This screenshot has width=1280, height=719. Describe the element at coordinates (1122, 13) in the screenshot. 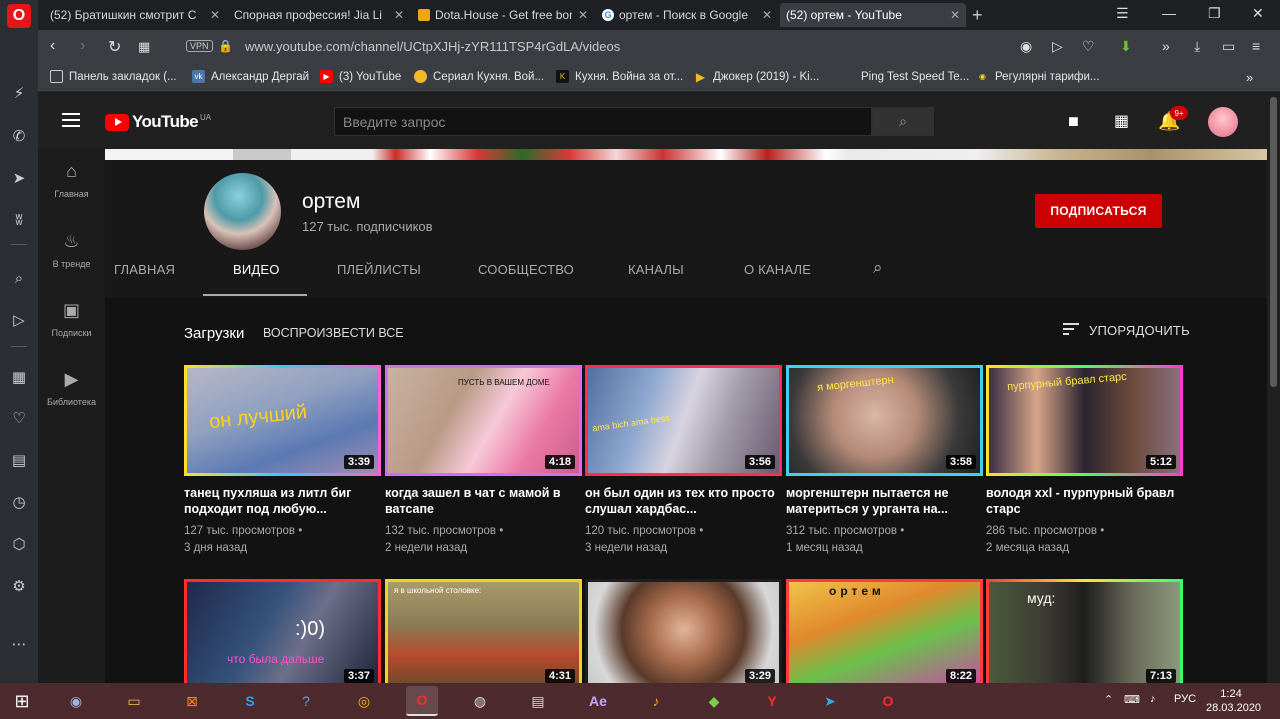

I see `tab-menu-icon: ☰` at that location.